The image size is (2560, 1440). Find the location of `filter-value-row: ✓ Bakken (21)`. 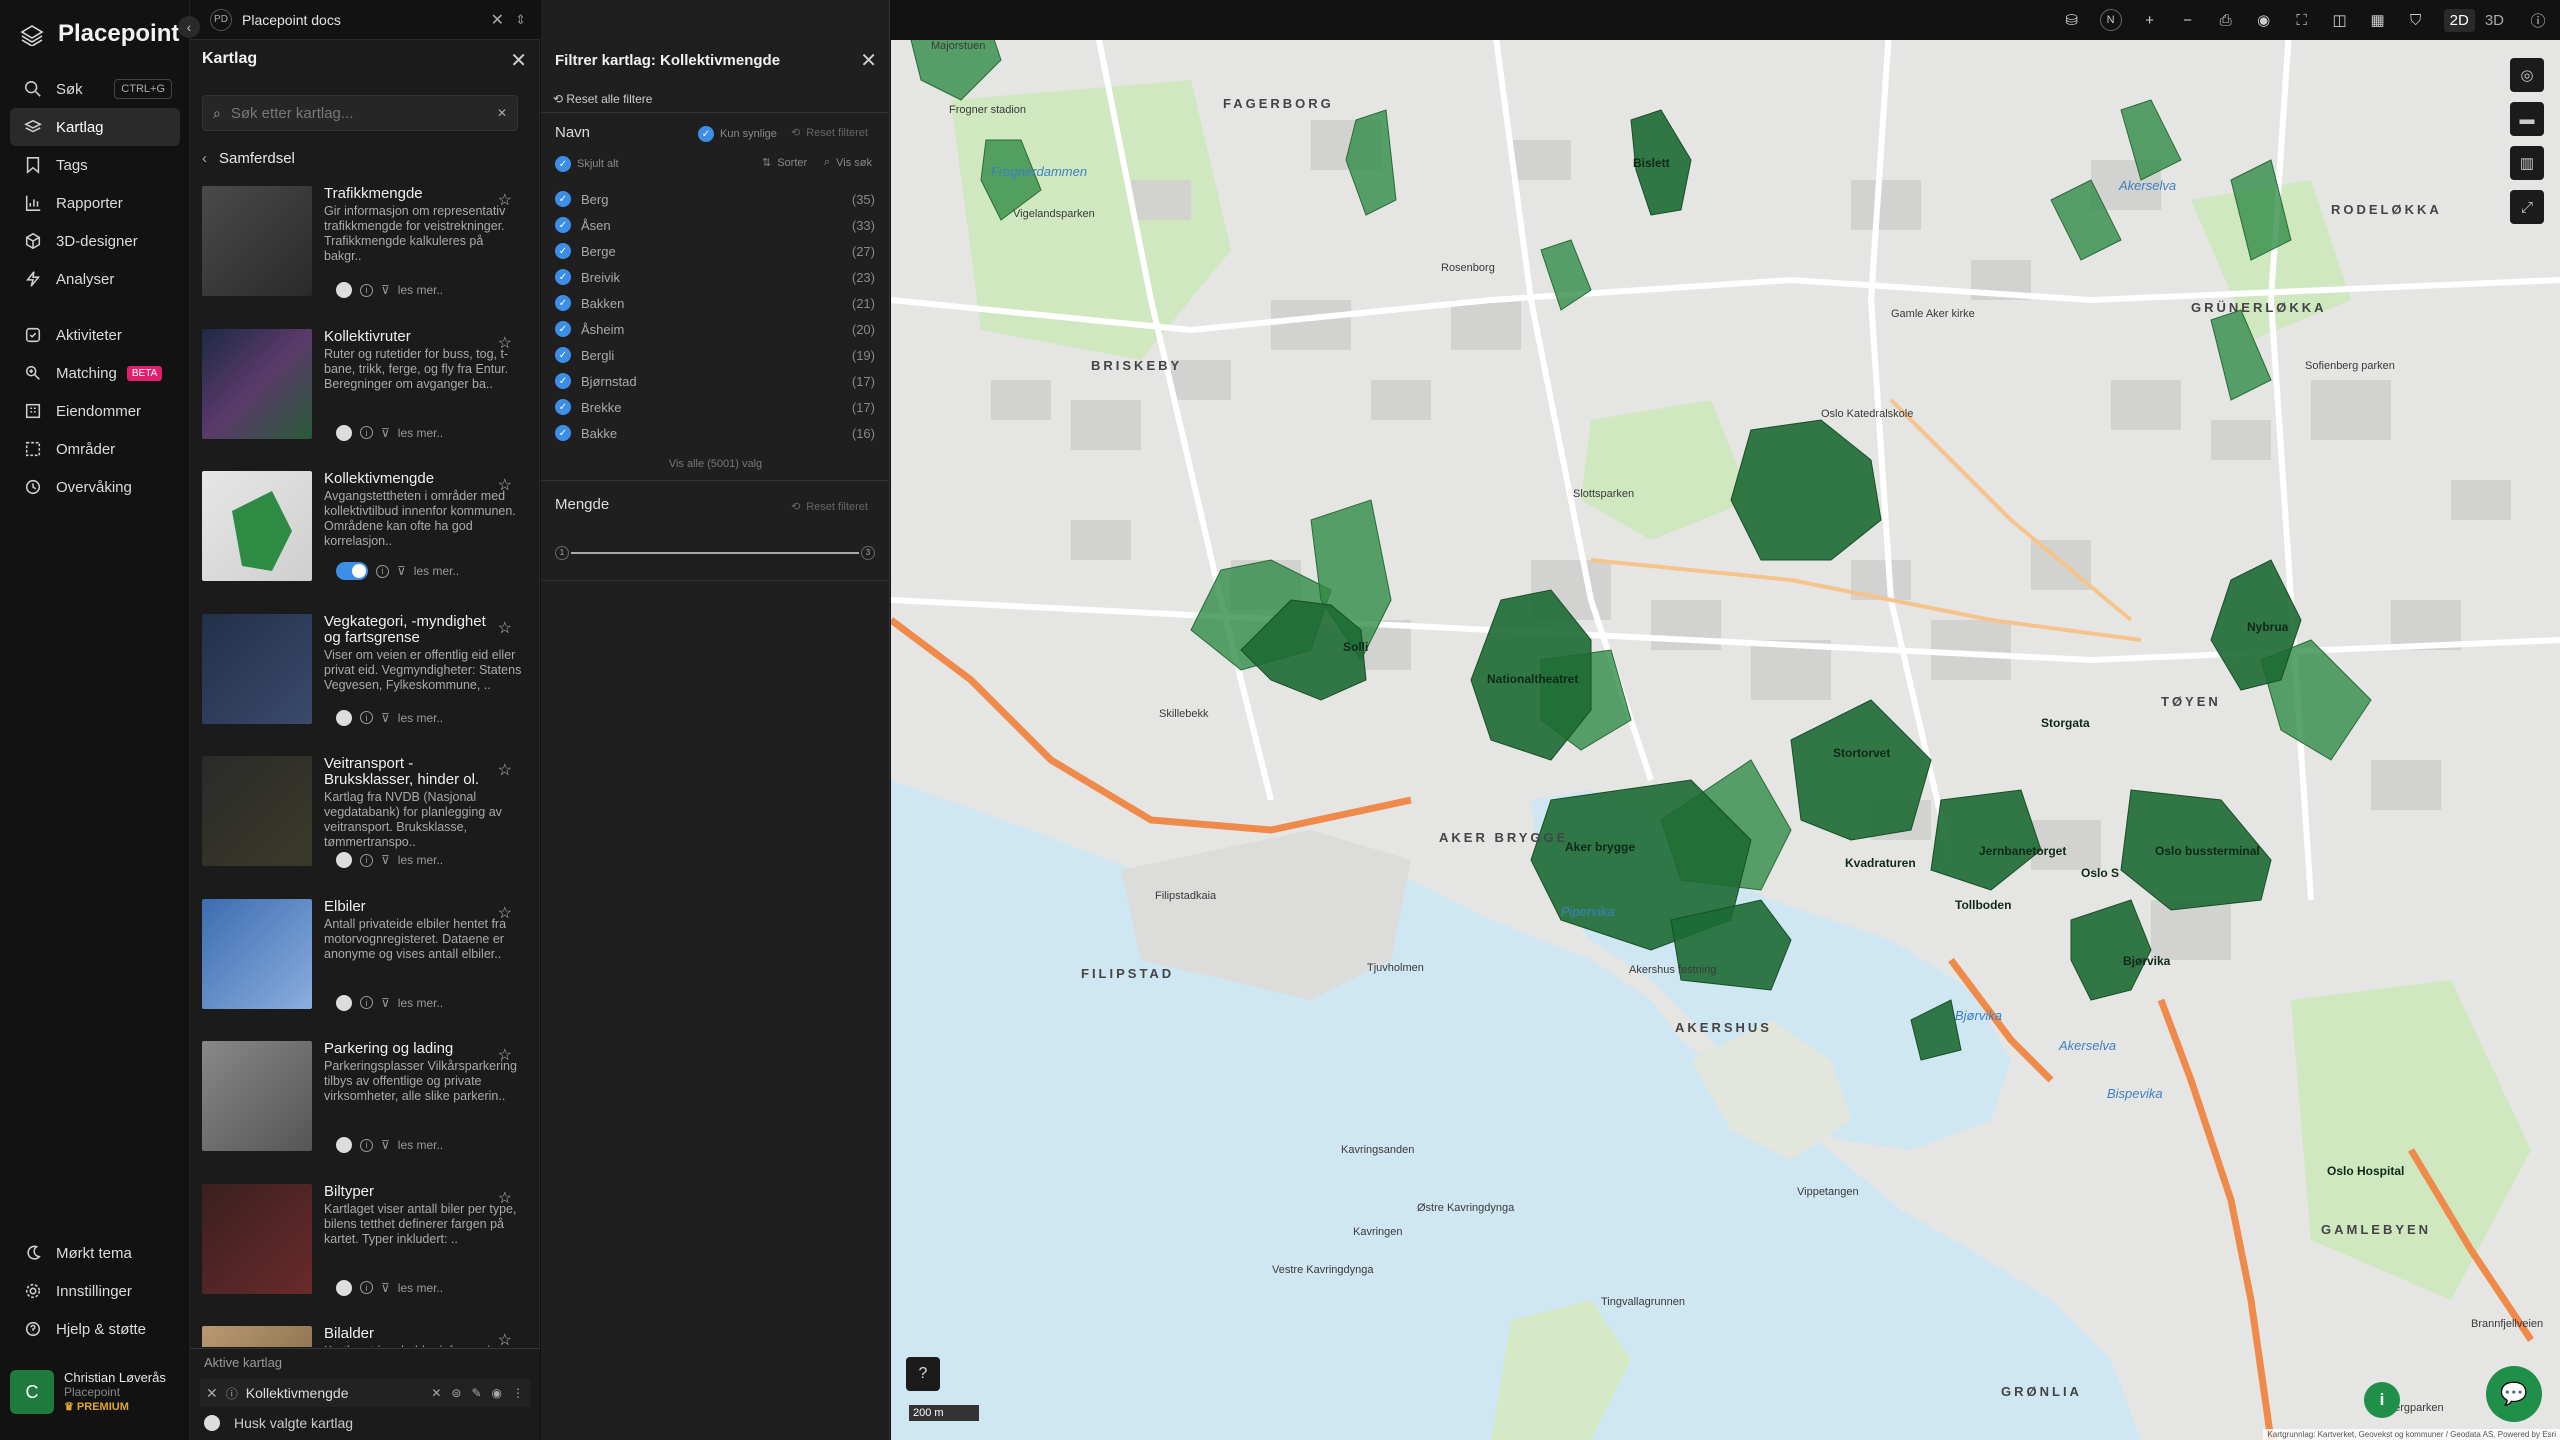

filter-value-row: ✓ Bakken (21) is located at coordinates (715, 303).